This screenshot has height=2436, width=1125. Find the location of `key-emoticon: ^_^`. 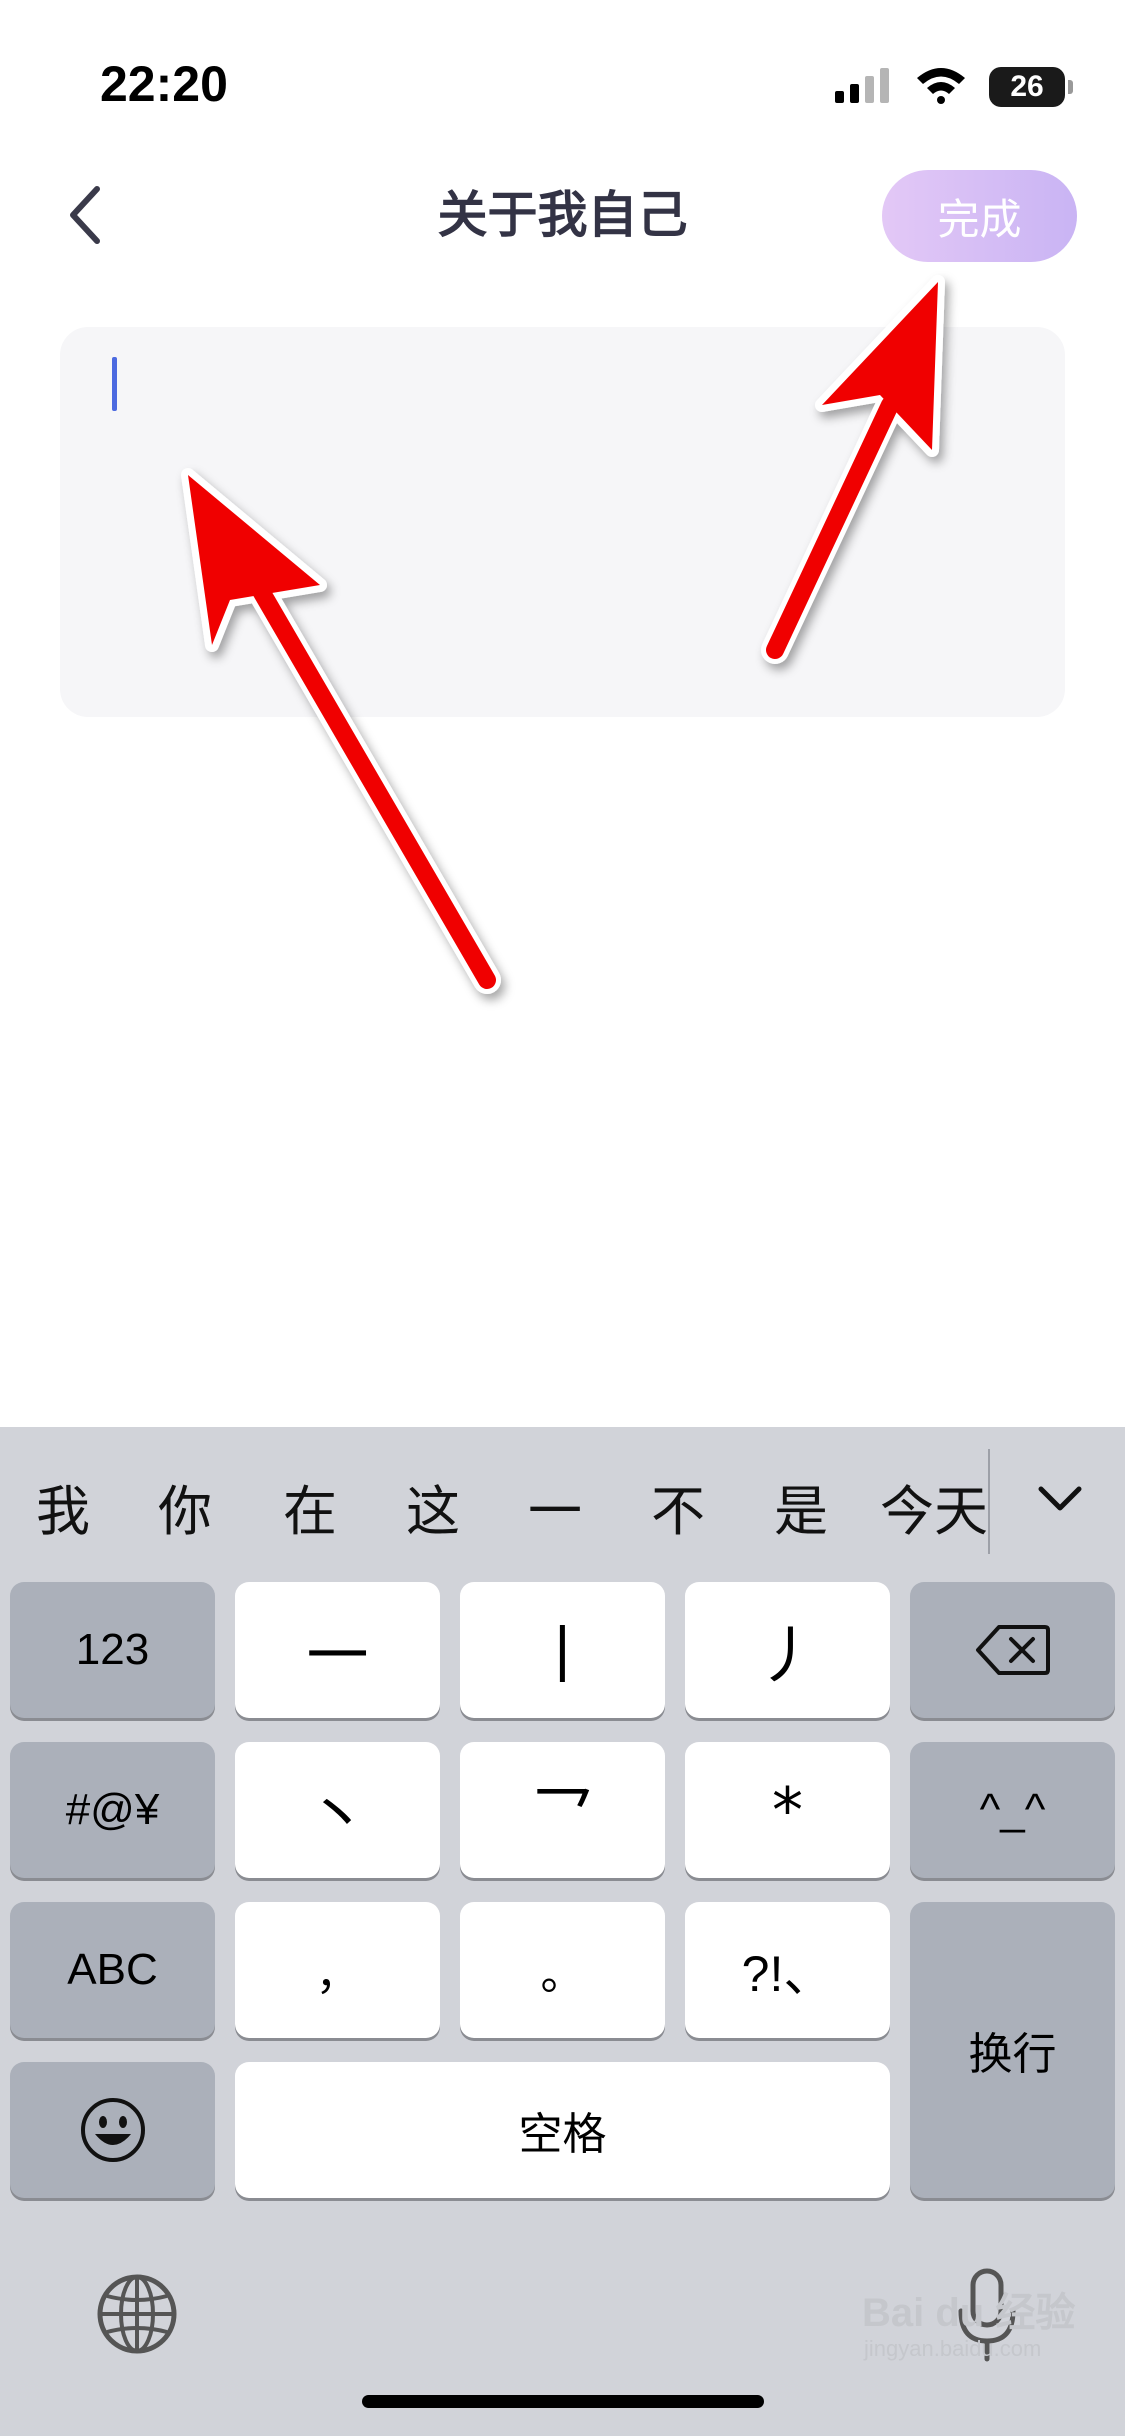

key-emoticon: ^_^ is located at coordinates (1012, 1810).